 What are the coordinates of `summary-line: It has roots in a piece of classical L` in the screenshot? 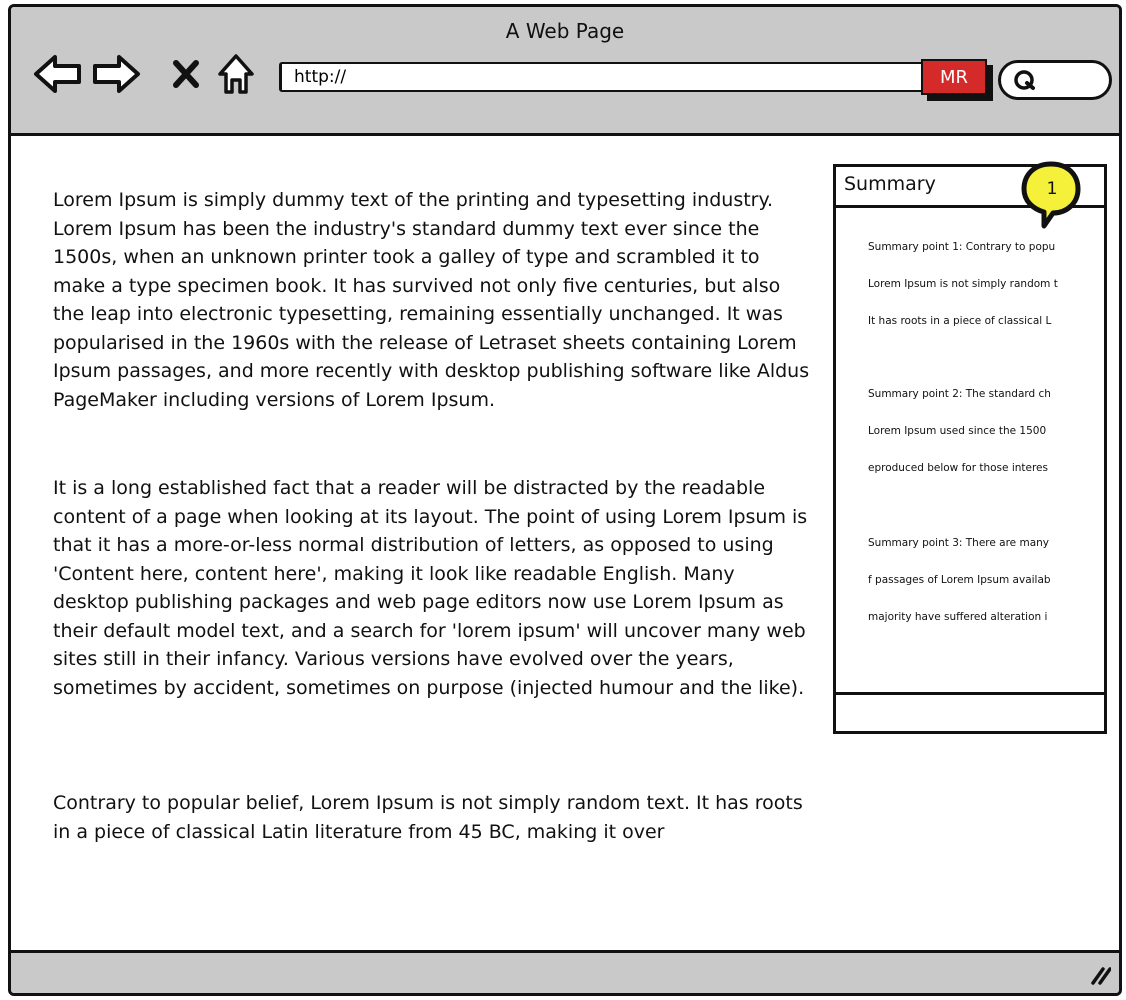 It's located at (960, 321).